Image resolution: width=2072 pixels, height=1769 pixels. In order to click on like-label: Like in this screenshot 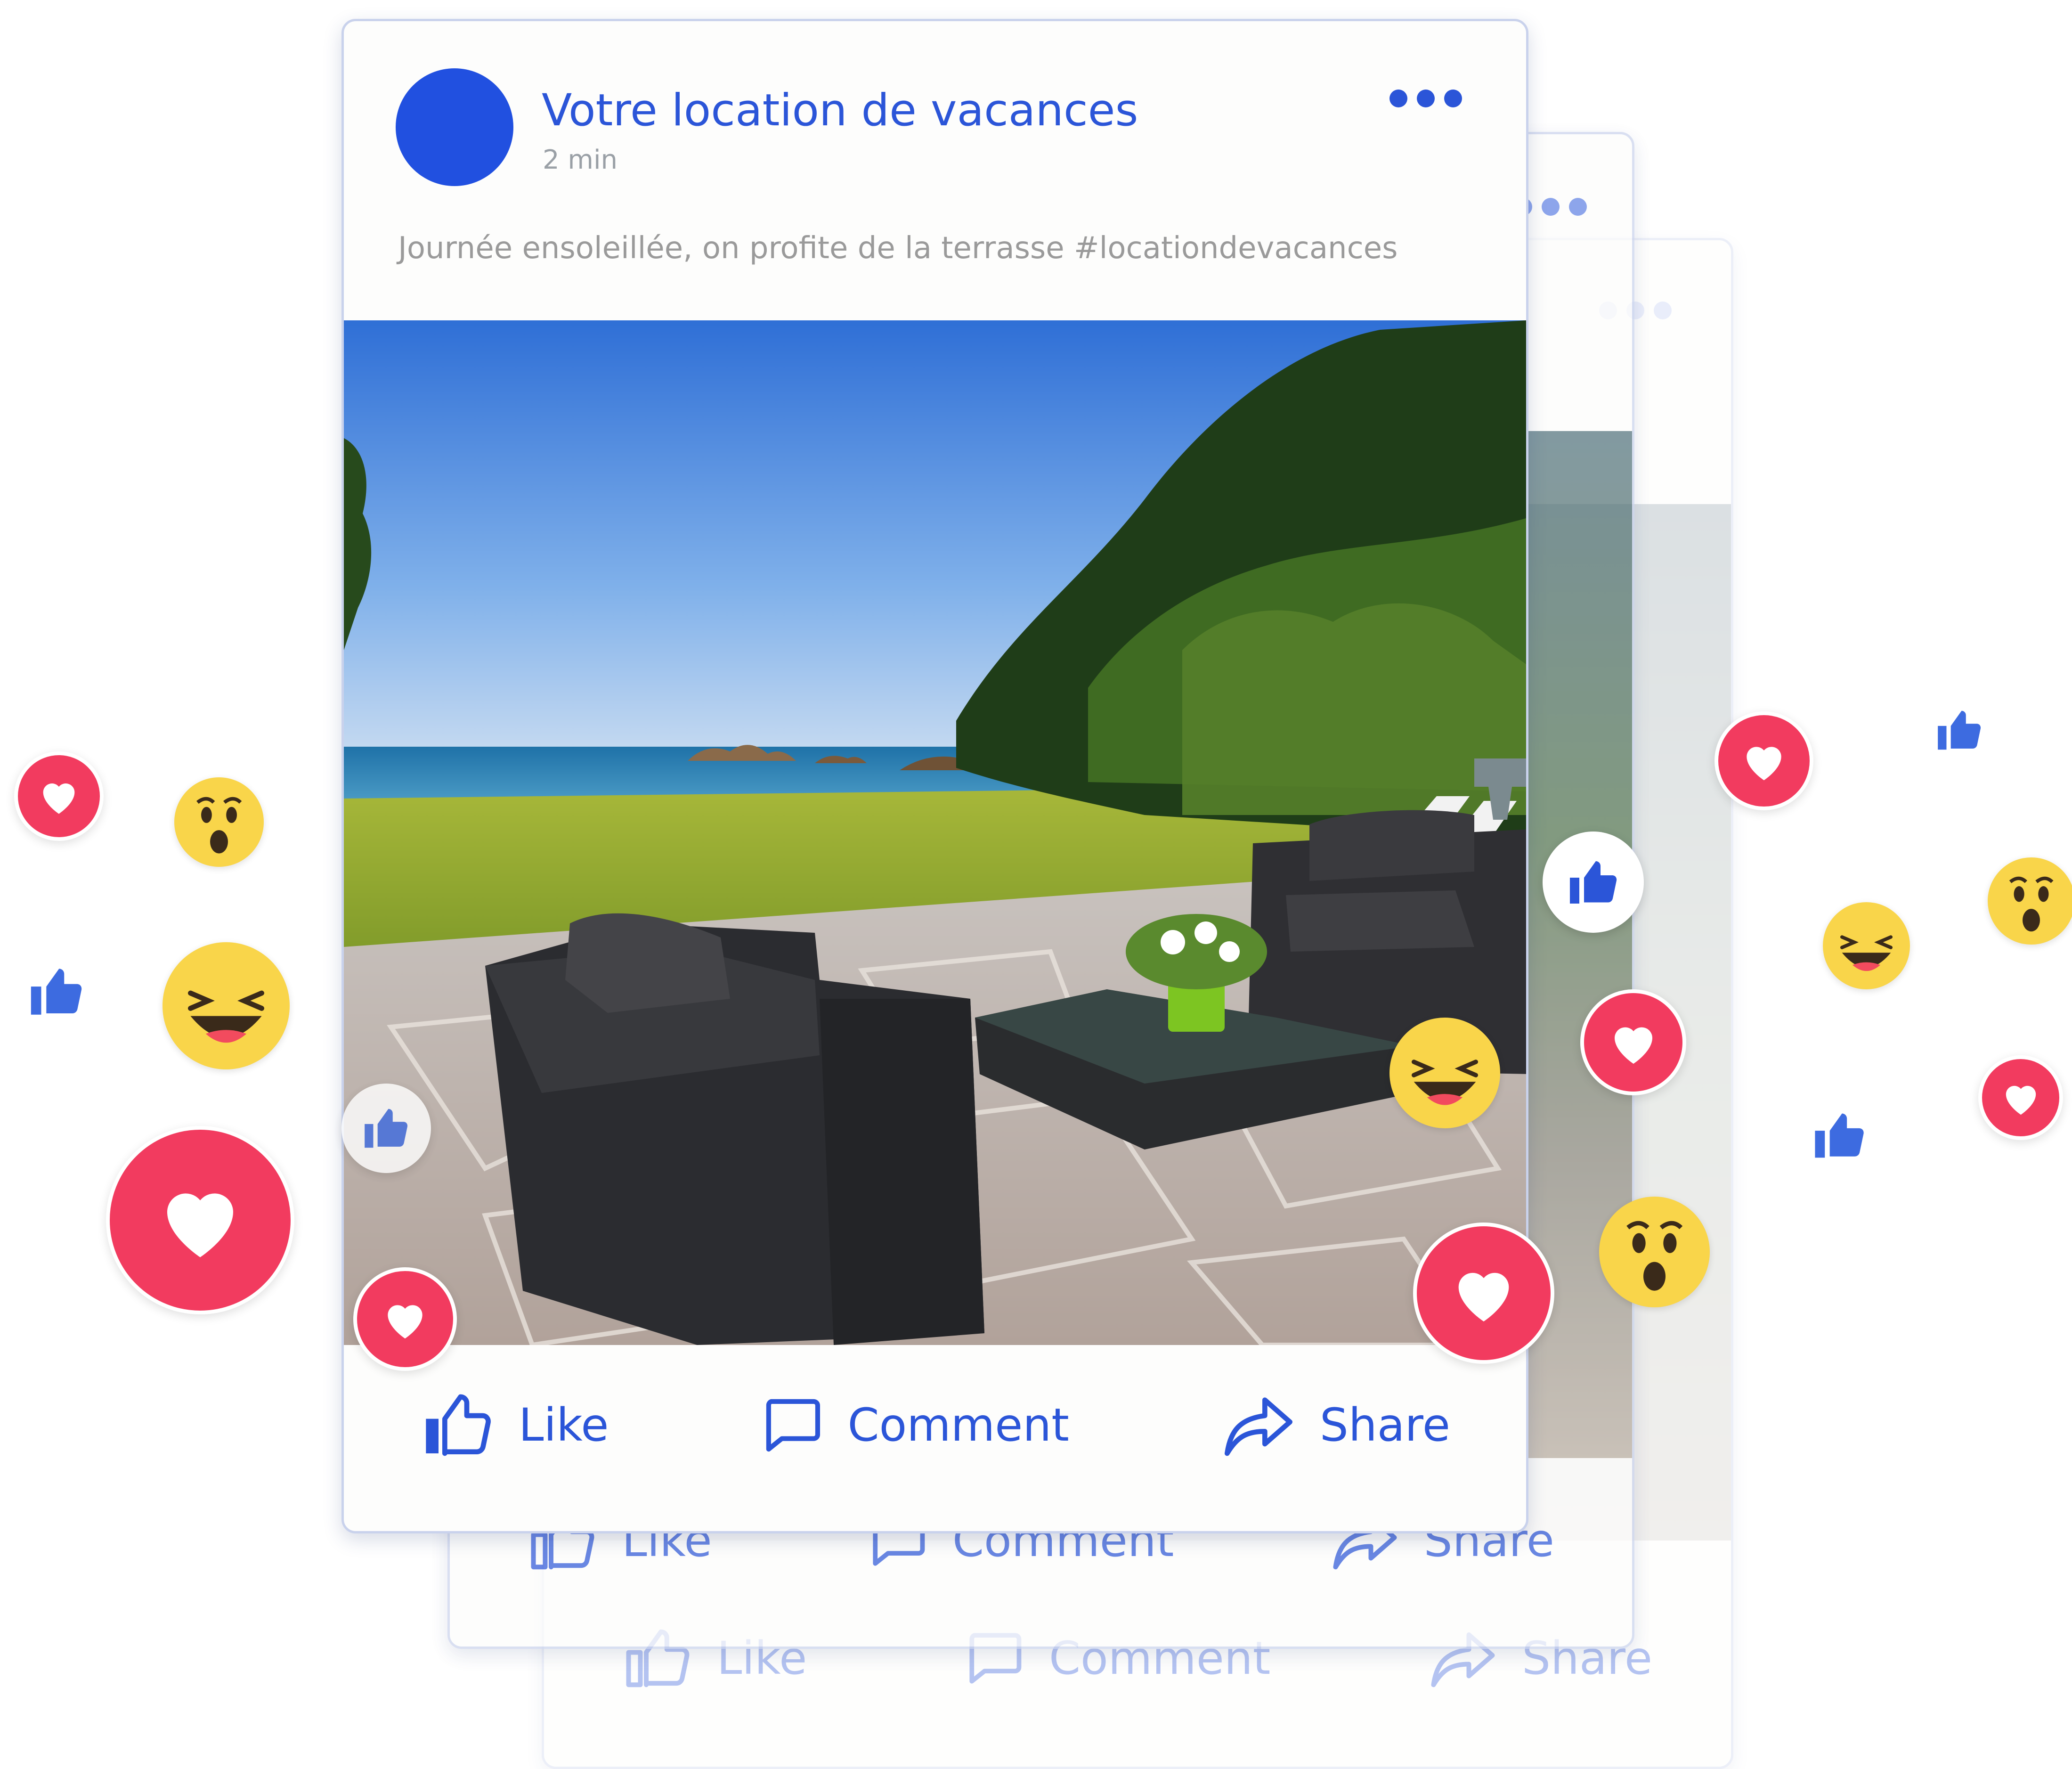, I will do `click(564, 1425)`.